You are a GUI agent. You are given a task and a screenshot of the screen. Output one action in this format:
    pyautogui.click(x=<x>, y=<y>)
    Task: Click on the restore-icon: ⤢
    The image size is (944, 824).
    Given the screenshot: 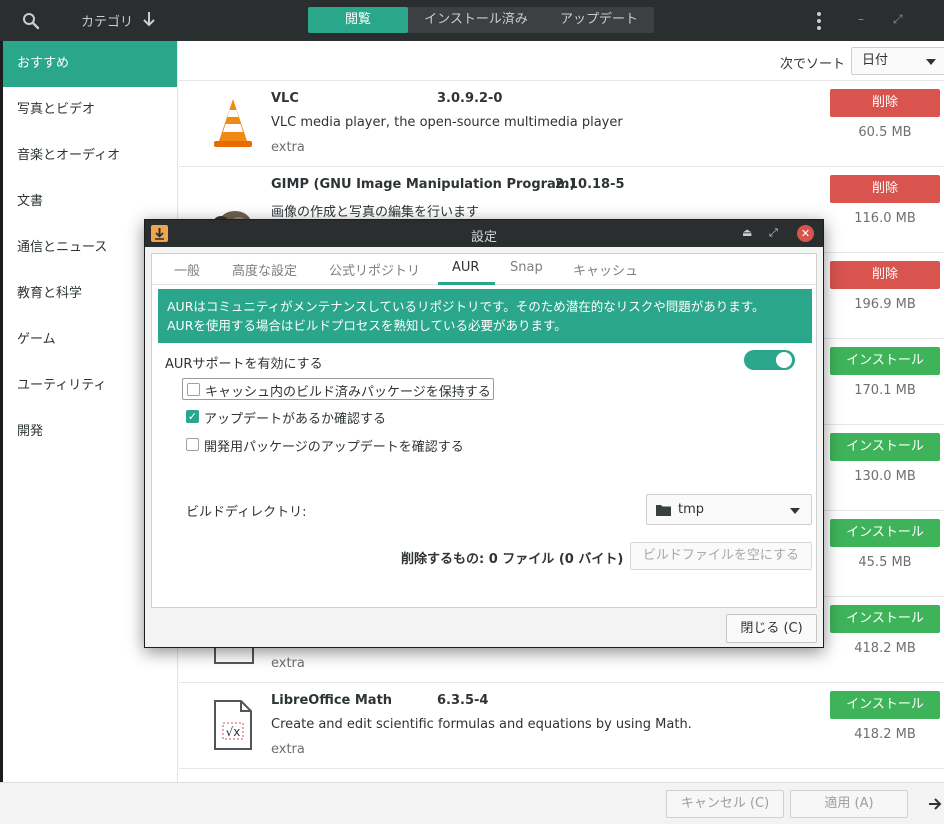 What is the action you would take?
    pyautogui.click(x=773, y=233)
    